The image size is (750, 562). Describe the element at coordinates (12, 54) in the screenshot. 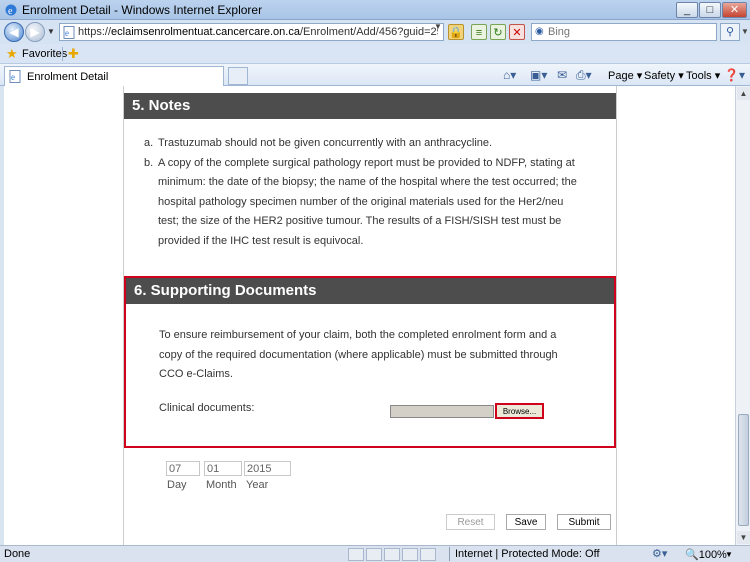

I see `favorites-star-icon: ★` at that location.